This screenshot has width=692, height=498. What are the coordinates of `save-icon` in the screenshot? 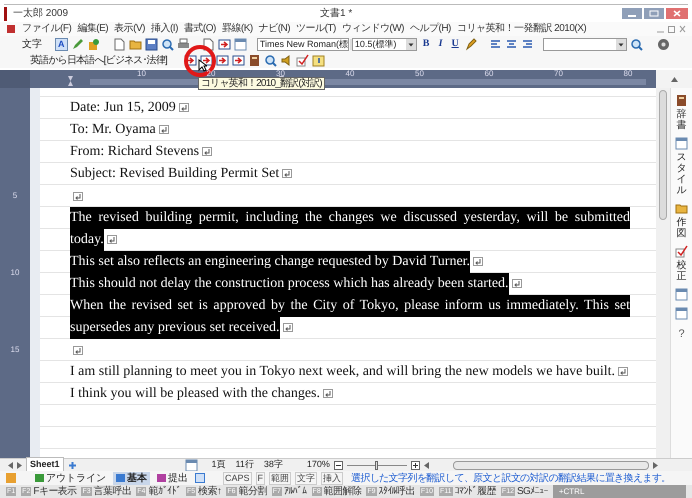 It's located at (151, 44).